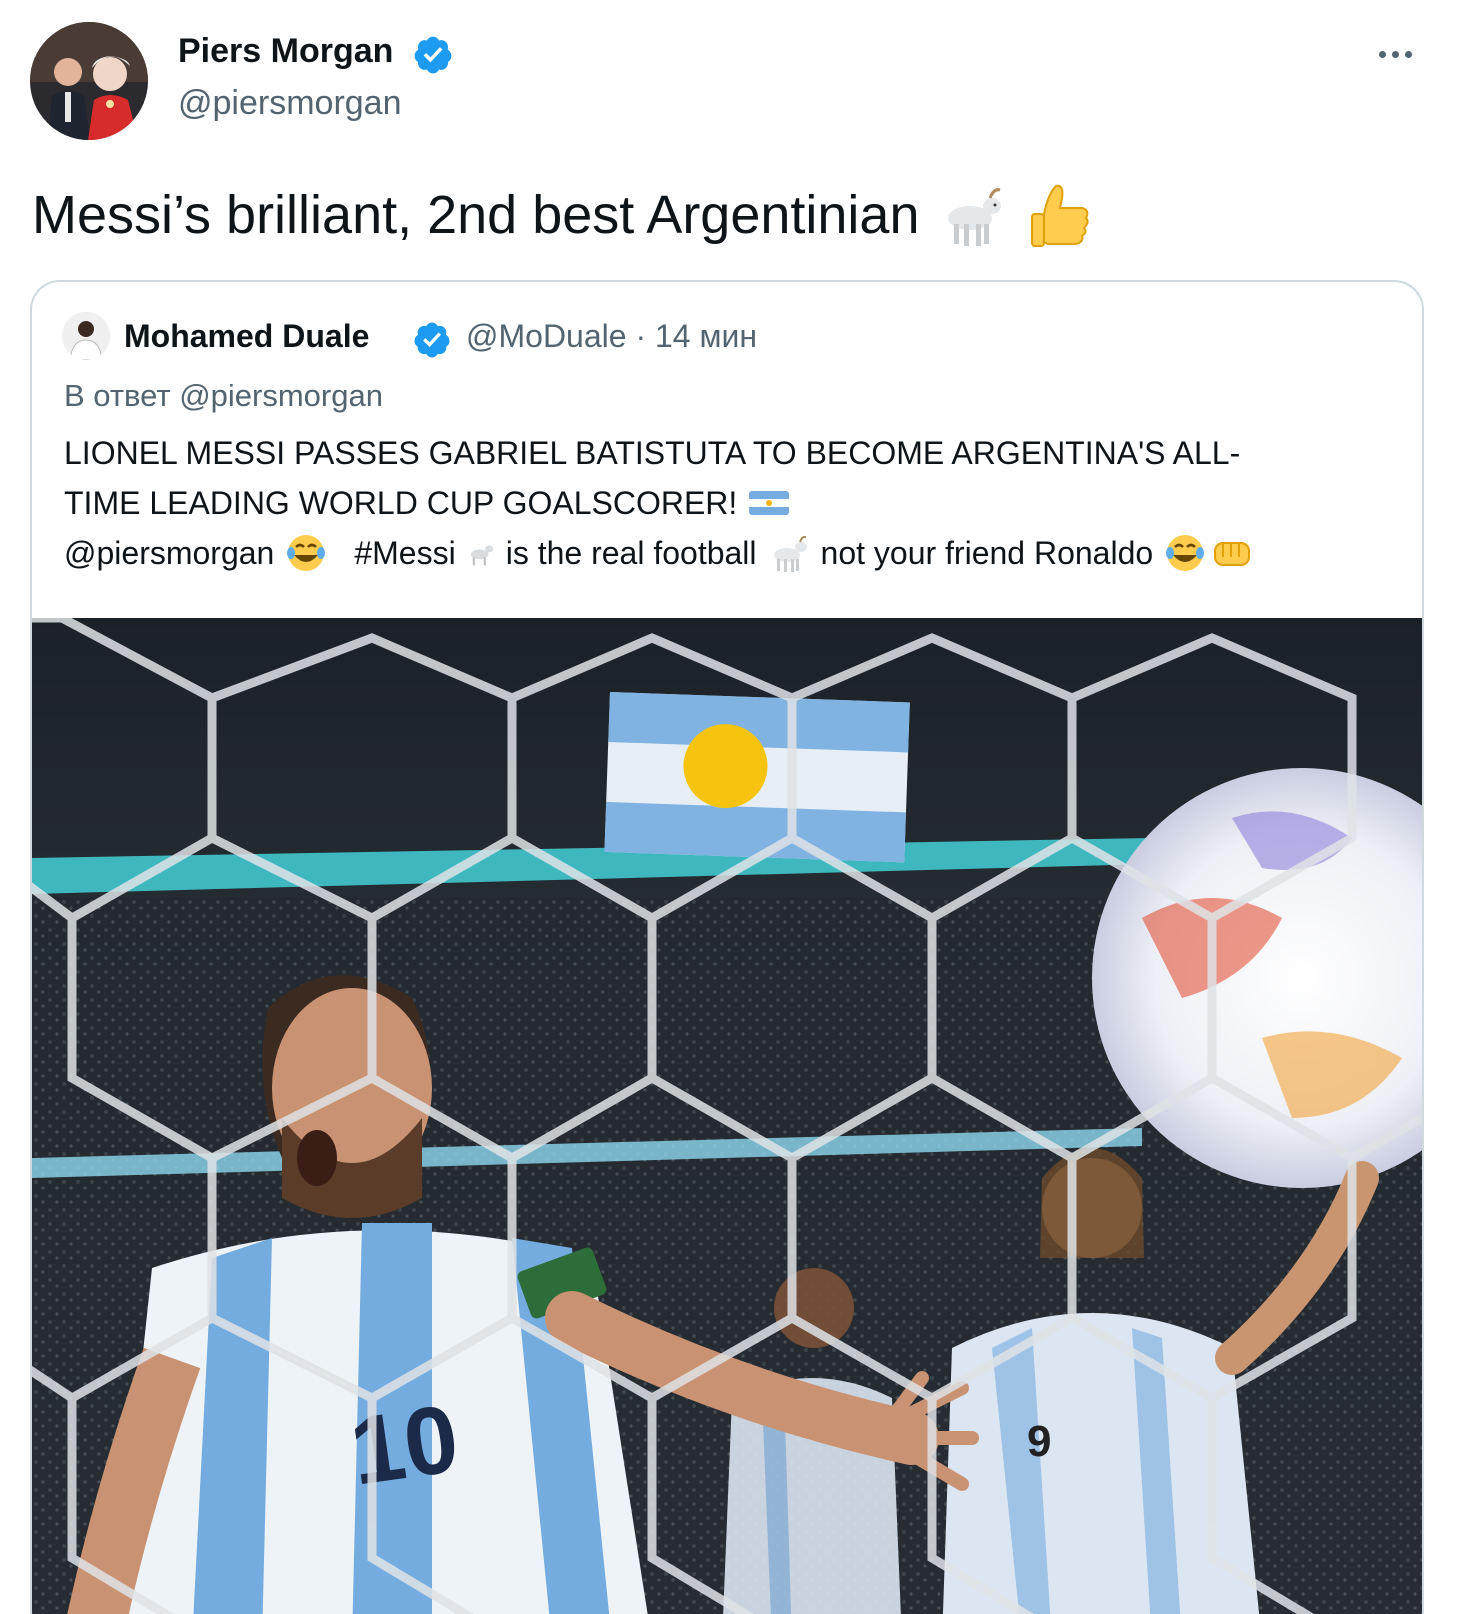 This screenshot has width=1460, height=1614. Describe the element at coordinates (1059, 215) in the screenshot. I see `thumbs-up-emoji-icon` at that location.